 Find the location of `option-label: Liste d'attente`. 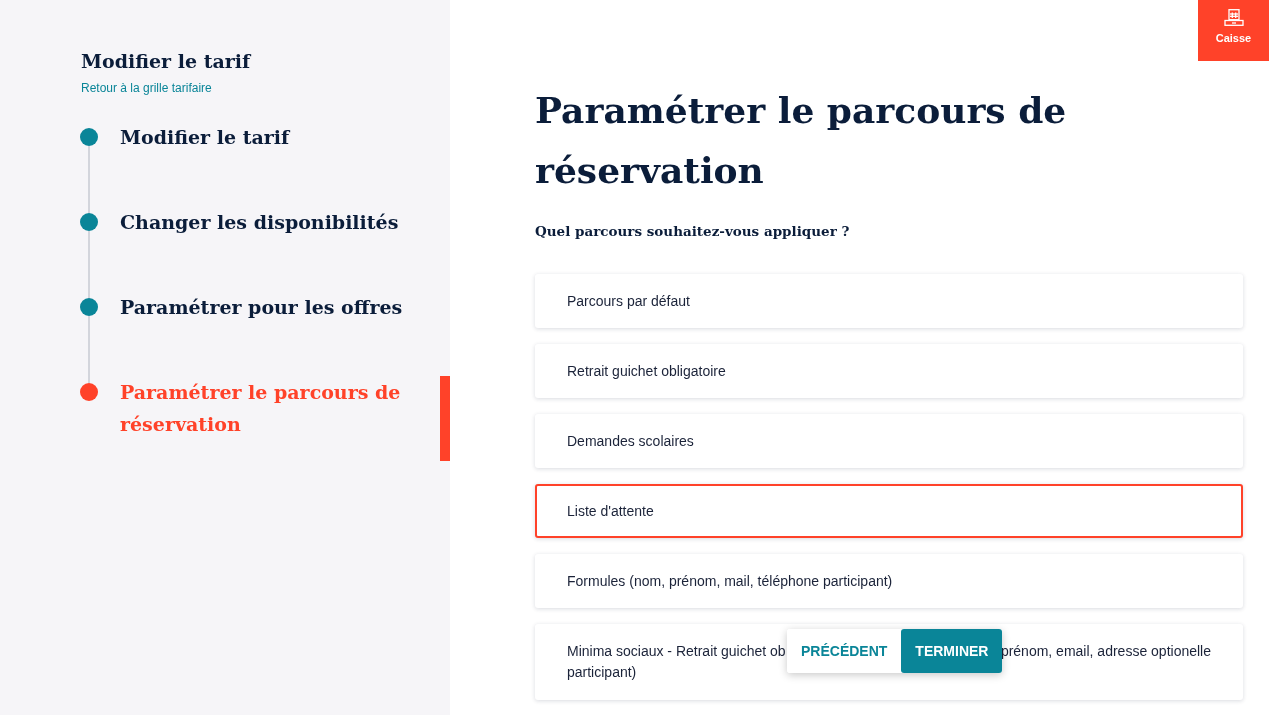

option-label: Liste d'attente is located at coordinates (610, 511).